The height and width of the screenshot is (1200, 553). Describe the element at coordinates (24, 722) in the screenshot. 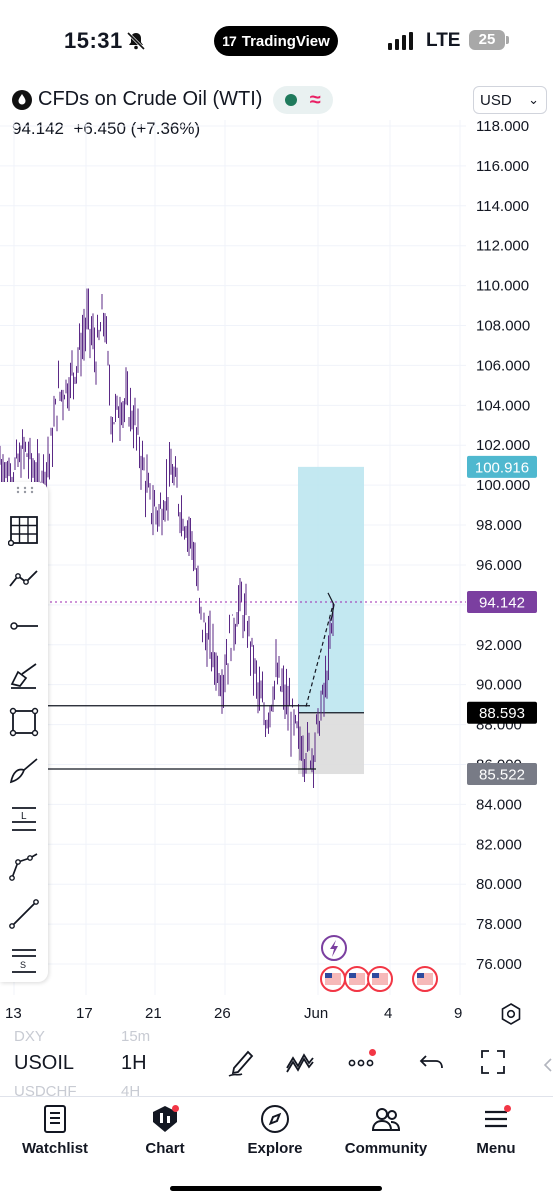

I see `rectangle-tool-icon` at that location.